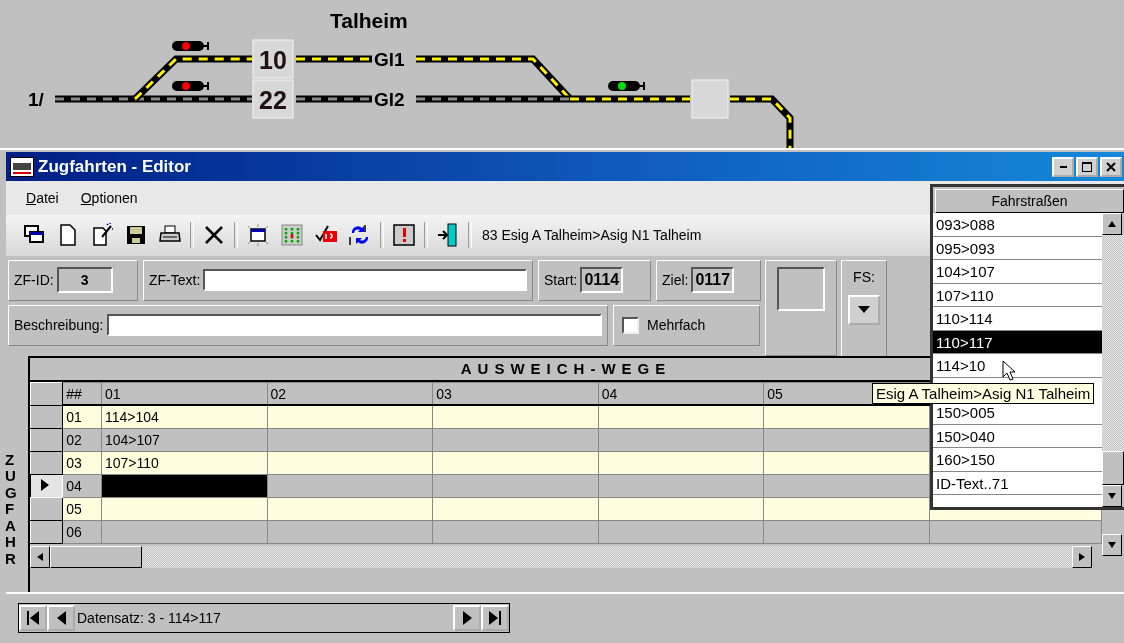 This screenshot has height=643, width=1124. Describe the element at coordinates (42, 198) in the screenshot. I see `menu-item: Datei` at that location.